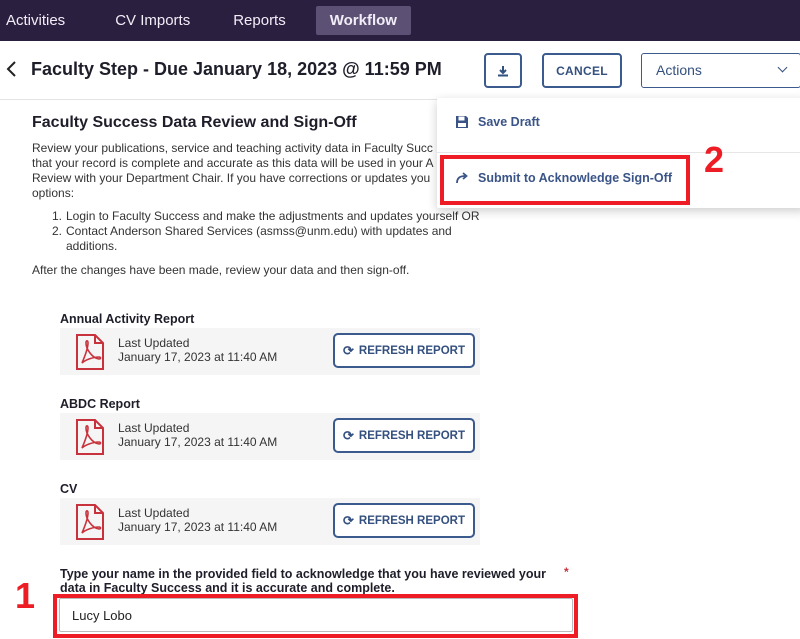 This screenshot has width=800, height=639. Describe the element at coordinates (259, 20) in the screenshot. I see `tab-reports: Reports` at that location.